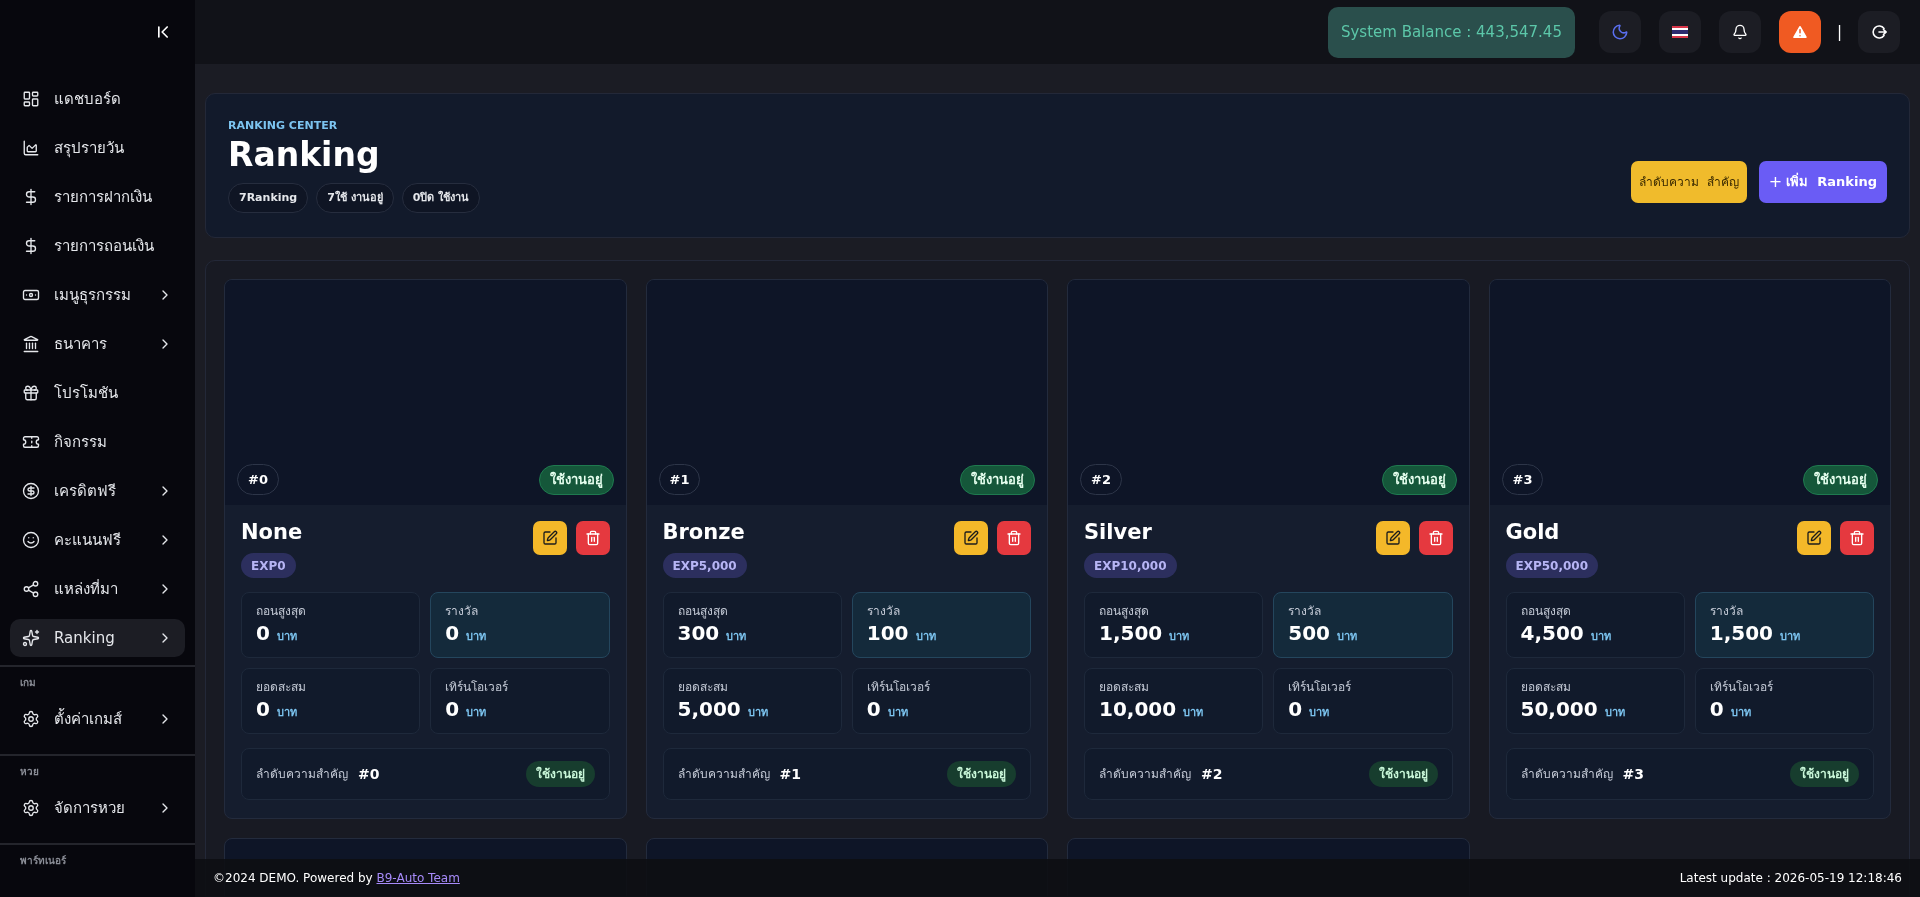 The height and width of the screenshot is (897, 1920). Describe the element at coordinates (1739, 32) in the screenshot. I see `notification-button` at that location.